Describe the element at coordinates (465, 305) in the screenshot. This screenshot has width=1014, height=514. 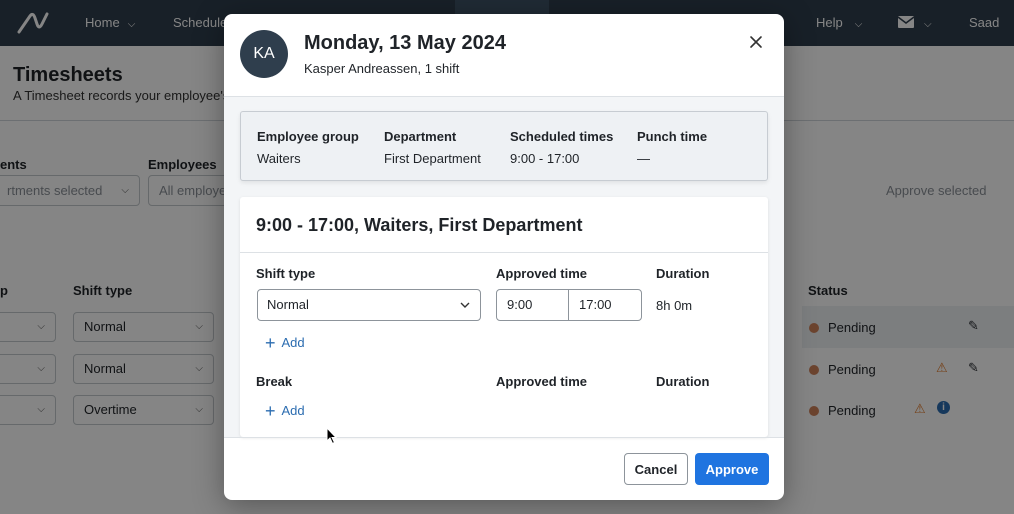
I see `chevron-down-icon` at that location.